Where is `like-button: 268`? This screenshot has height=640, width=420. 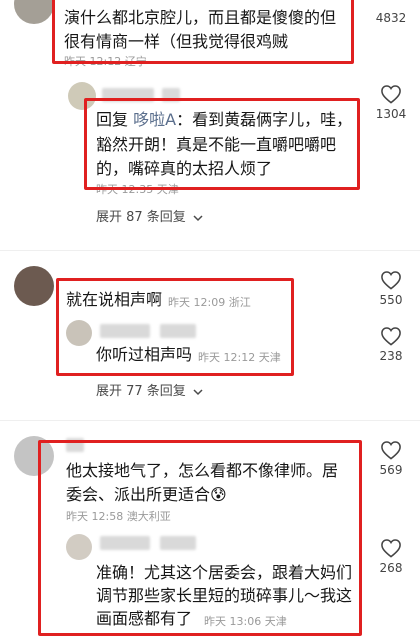
like-button: 268 is located at coordinates (391, 556).